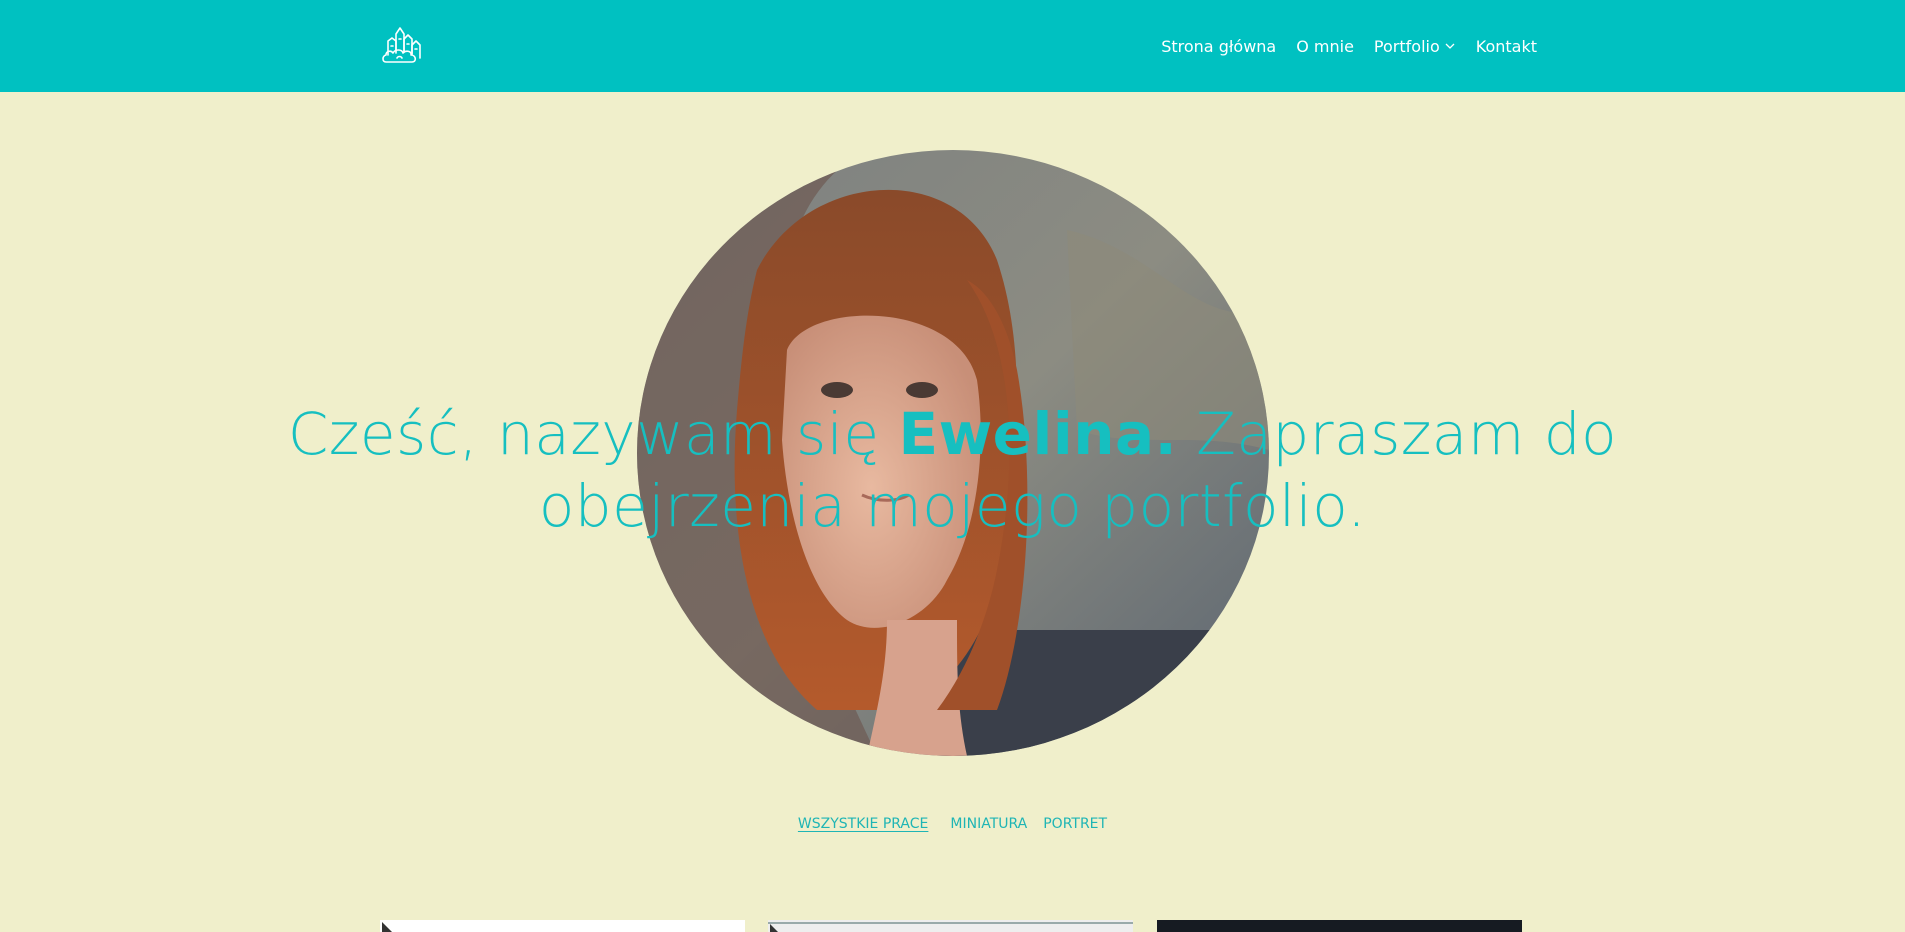 The width and height of the screenshot is (1905, 932). I want to click on filter-all-works: WSZYSTKIE PRACE, so click(863, 824).